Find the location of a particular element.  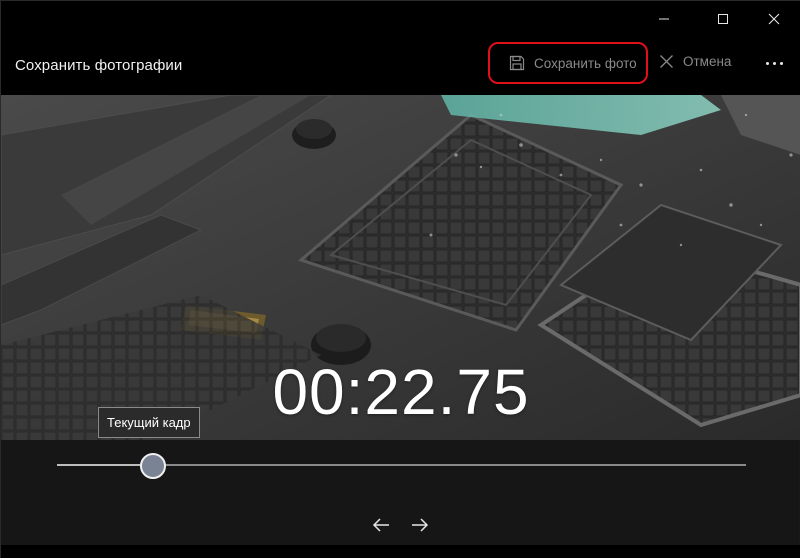

maximize-icon is located at coordinates (723, 19).